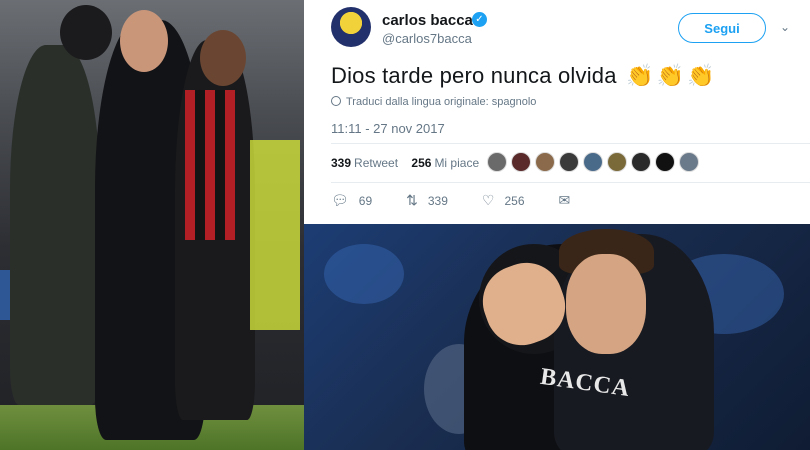 This screenshot has height=450, width=810. Describe the element at coordinates (144, 41) in the screenshot. I see `head-coach` at that location.